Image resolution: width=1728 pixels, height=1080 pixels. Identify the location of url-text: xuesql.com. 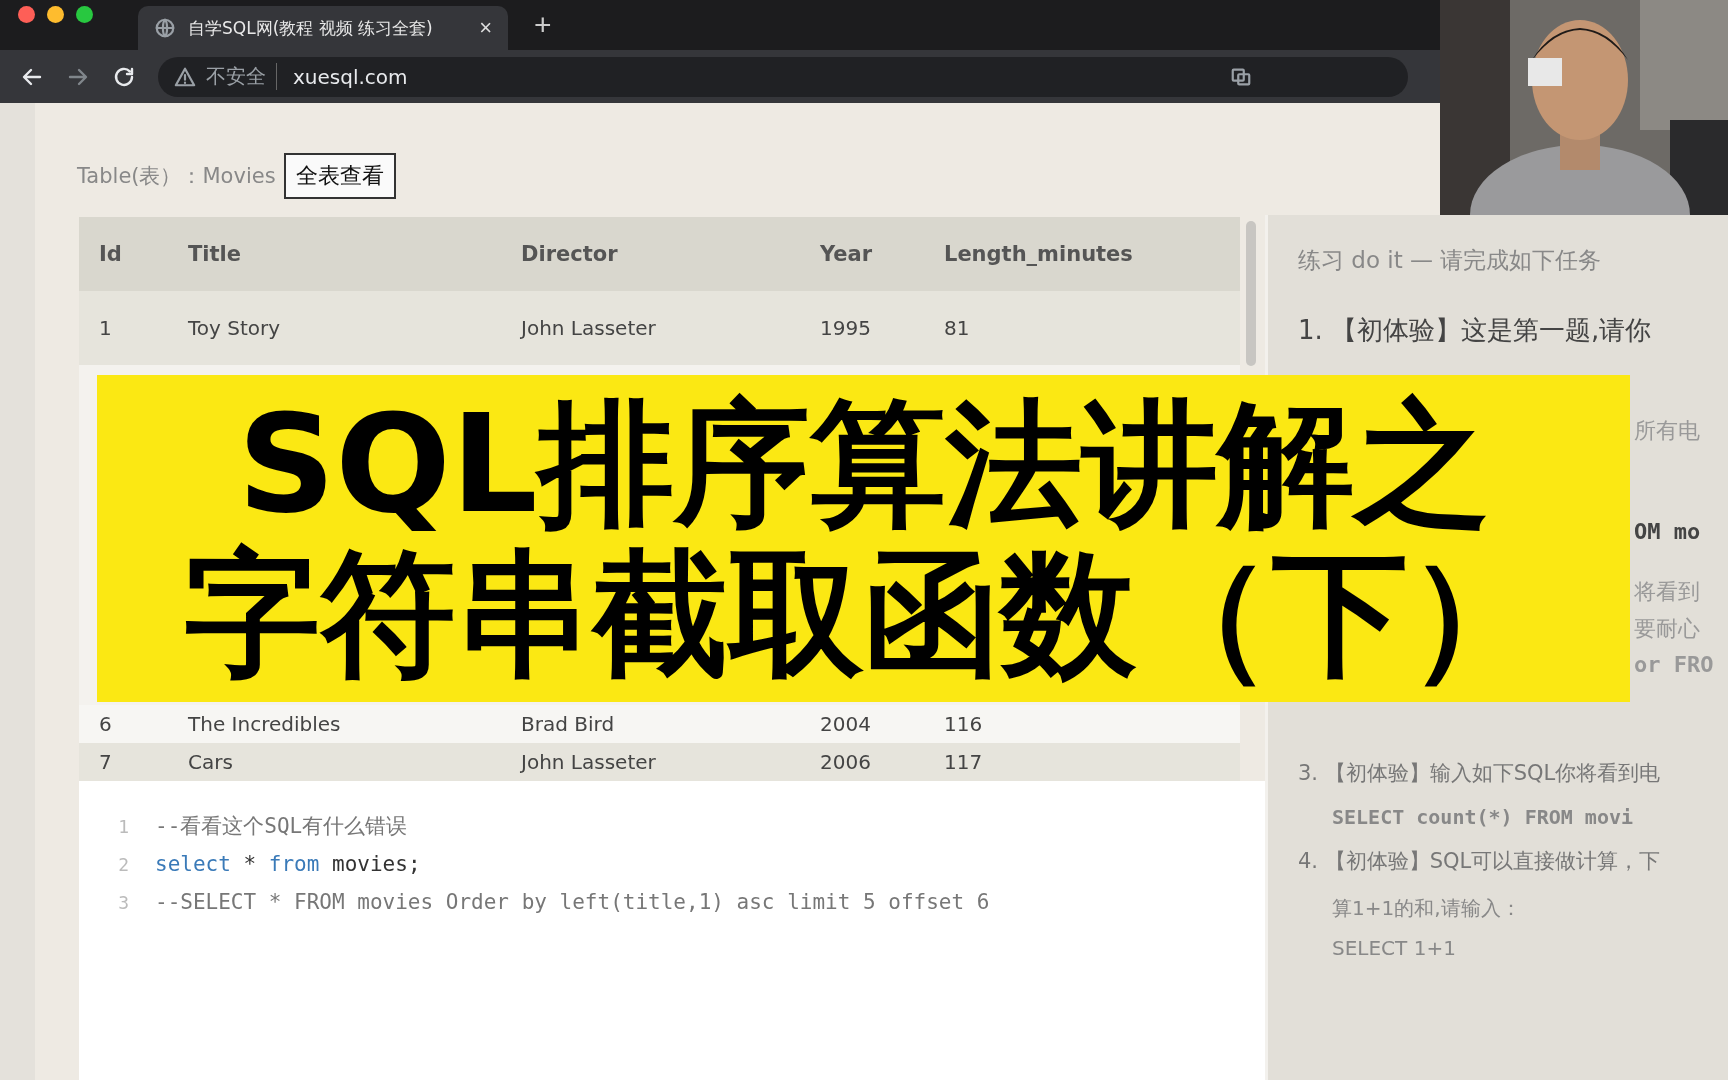
(351, 76).